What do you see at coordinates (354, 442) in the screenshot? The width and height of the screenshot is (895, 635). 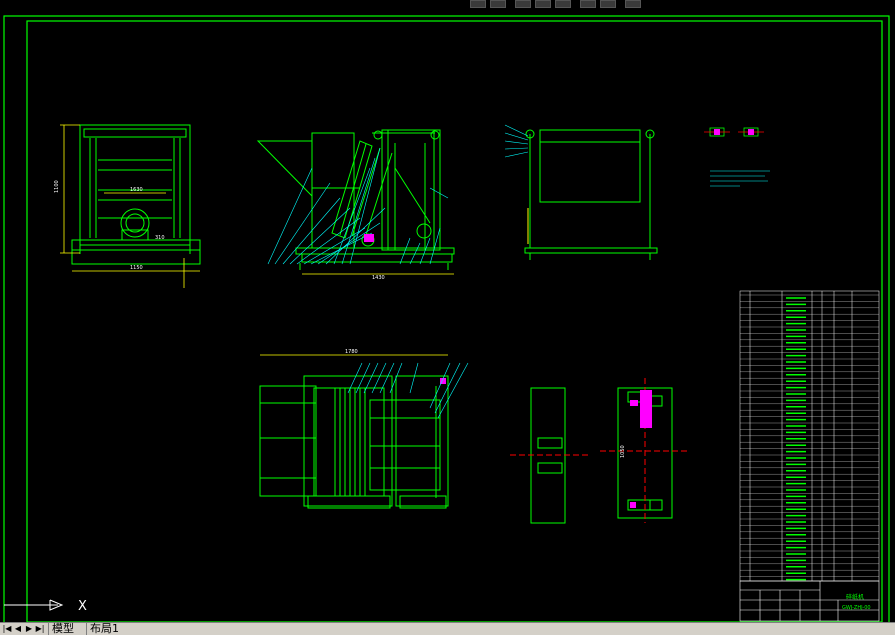 I see `plan-view` at bounding box center [354, 442].